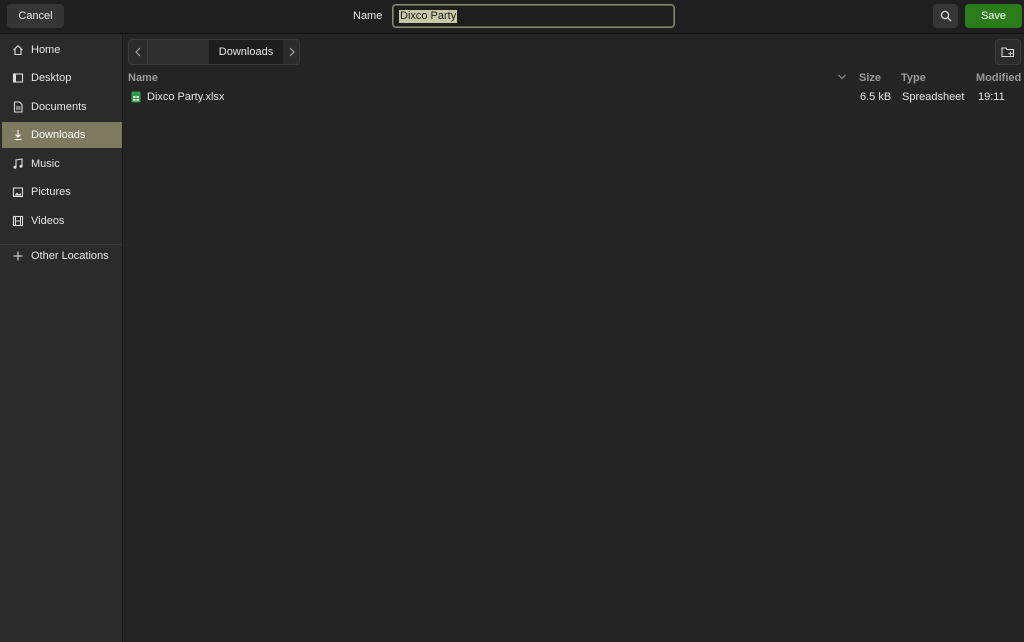  What do you see at coordinates (51, 192) in the screenshot?
I see `sidebar-item-label: Pictures` at bounding box center [51, 192].